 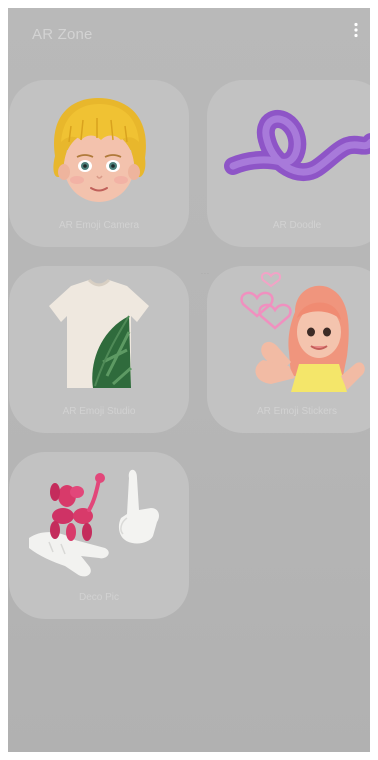 What do you see at coordinates (99, 225) in the screenshot?
I see `tile-label: AR Emoji Camera` at bounding box center [99, 225].